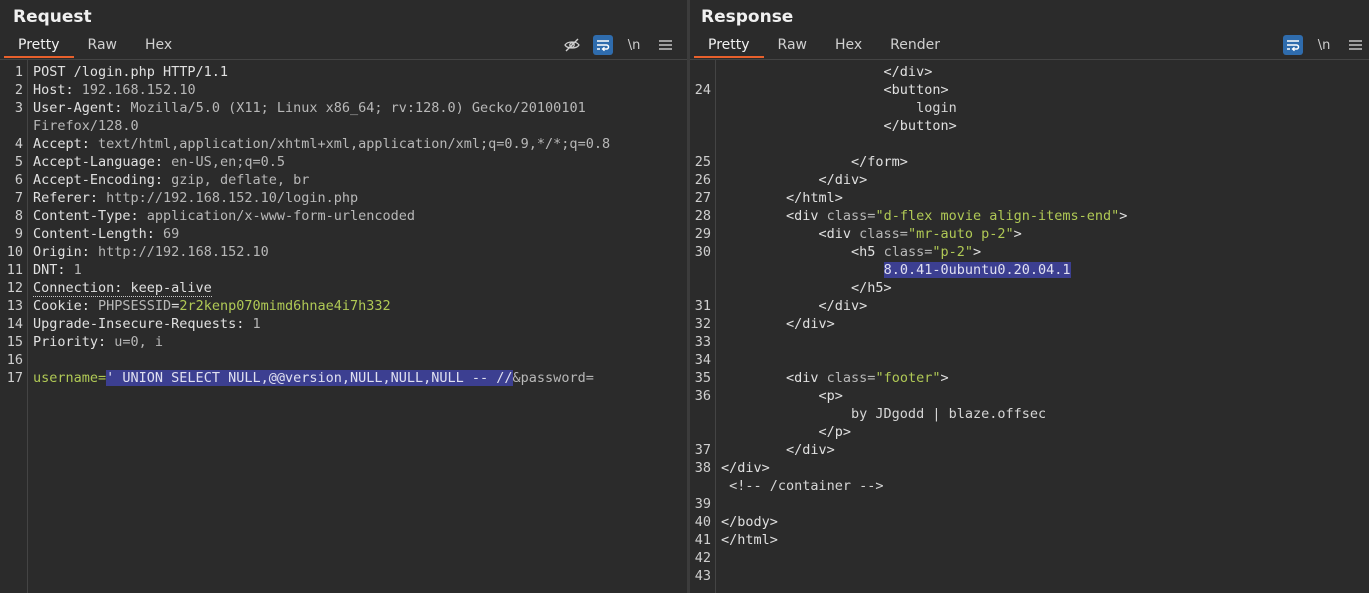 This screenshot has width=1369, height=593. What do you see at coordinates (1029, 234) in the screenshot?
I see `code-line: 29 <div class="mr-auto p-2">` at bounding box center [1029, 234].